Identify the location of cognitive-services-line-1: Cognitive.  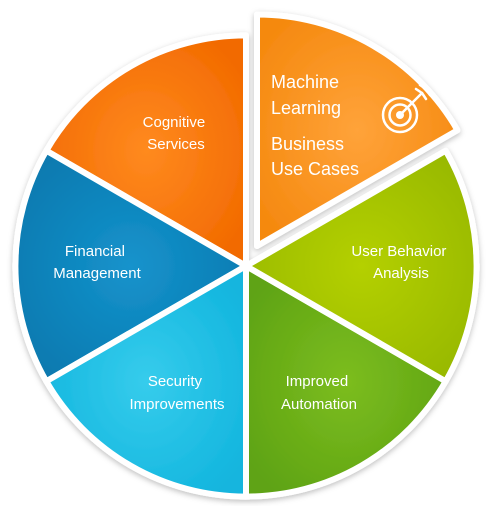
(174, 122).